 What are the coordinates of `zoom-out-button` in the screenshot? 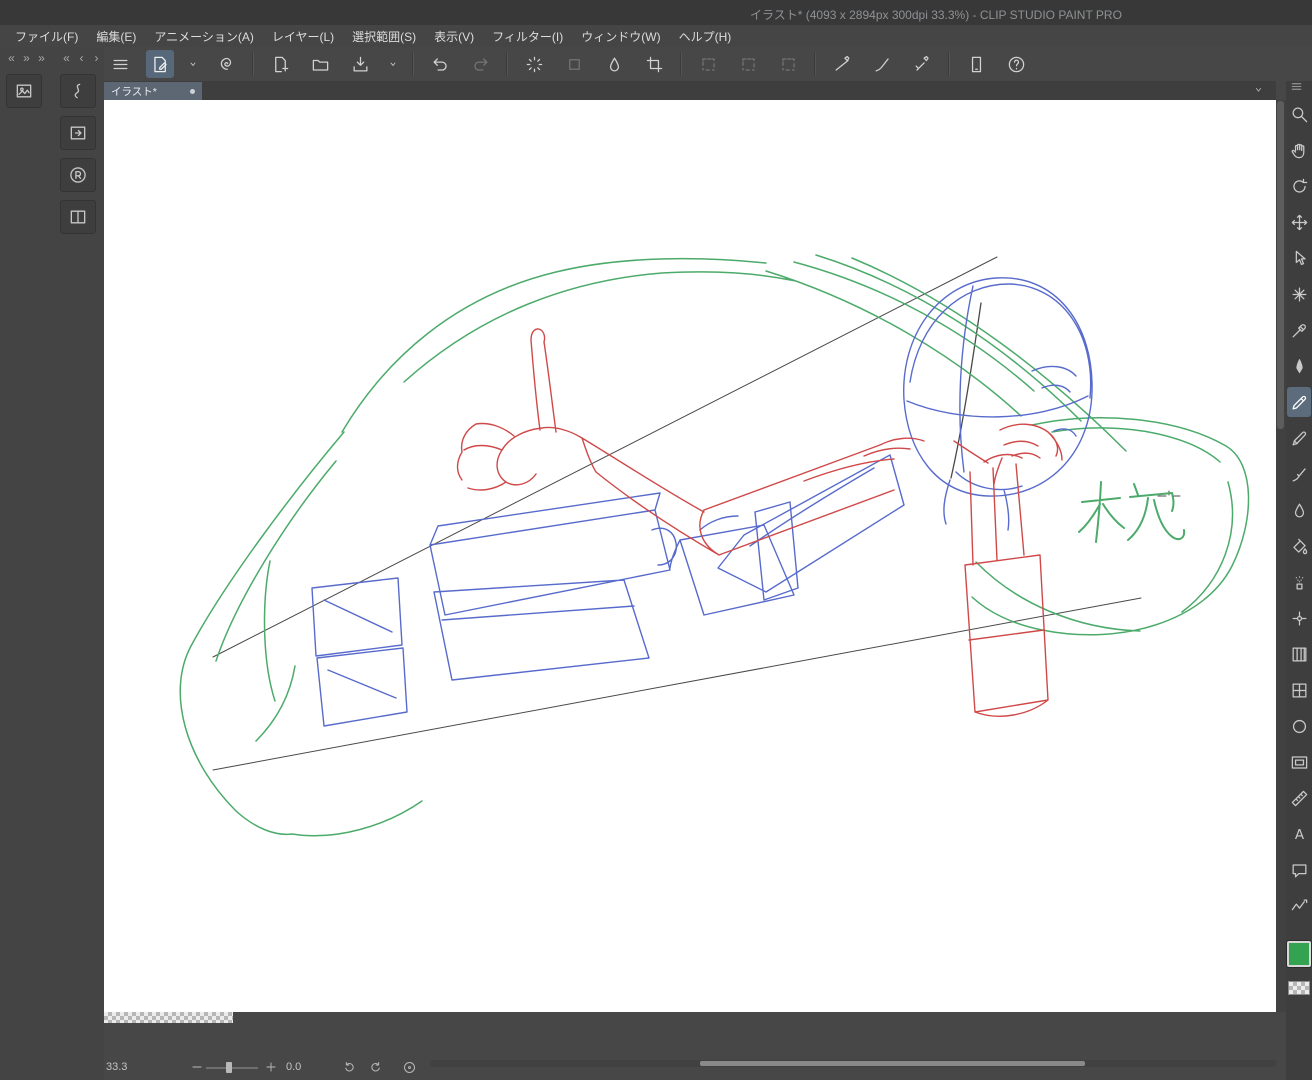 It's located at (197, 1067).